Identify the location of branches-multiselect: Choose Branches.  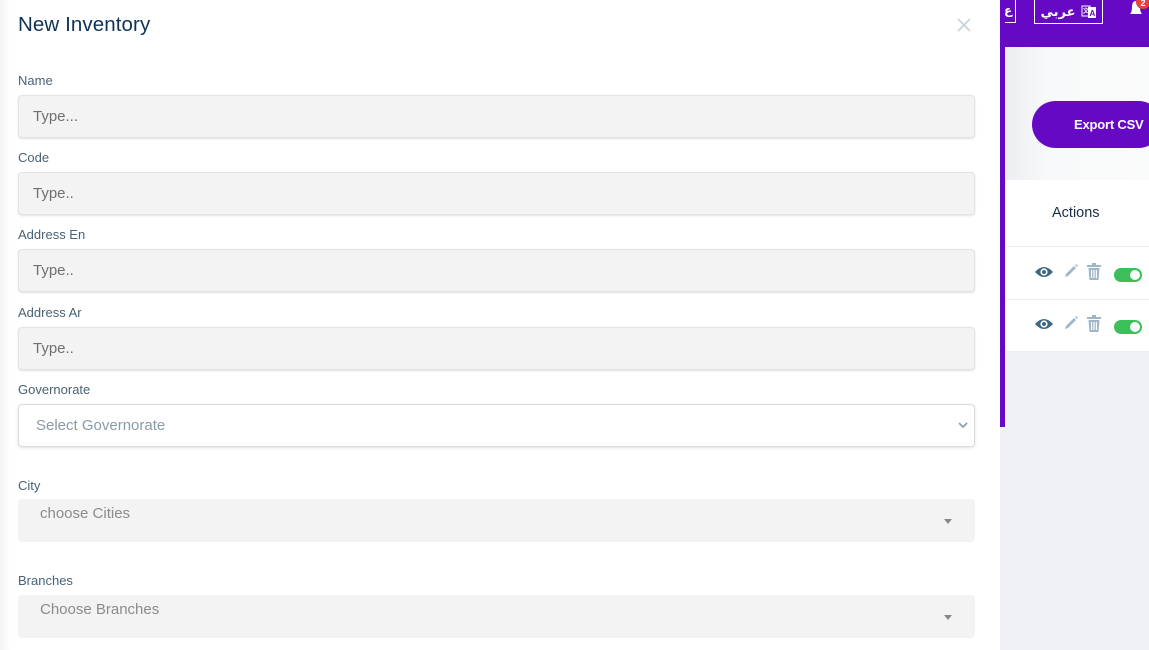
(496, 616).